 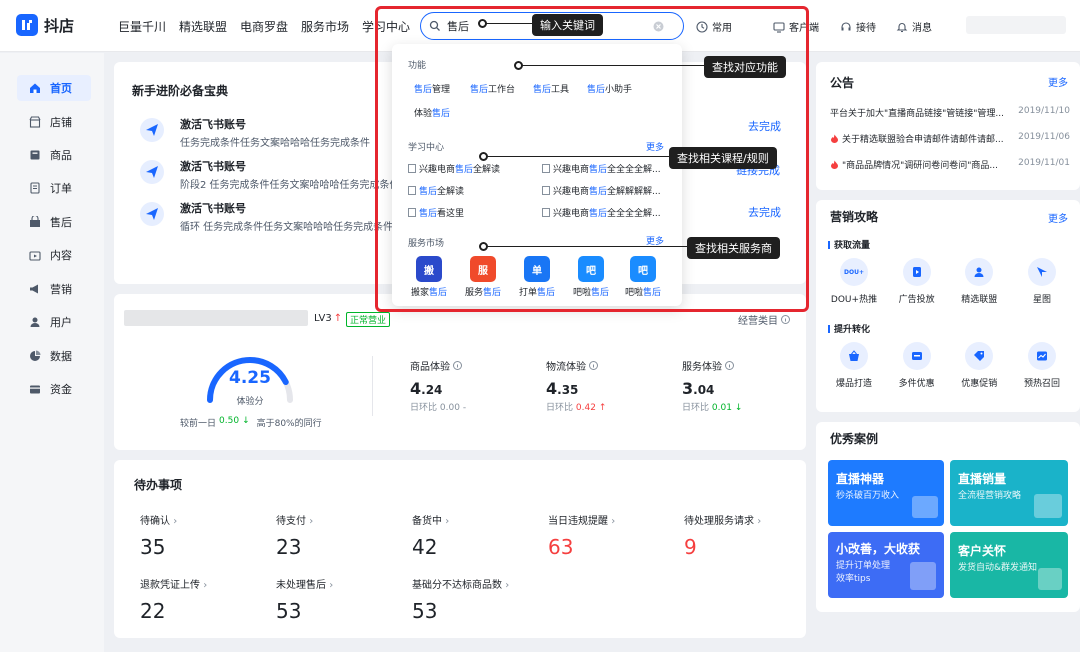 What do you see at coordinates (460, 599) in the screenshot?
I see `todo-item: 基础分不达标商品数 › 53` at bounding box center [460, 599].